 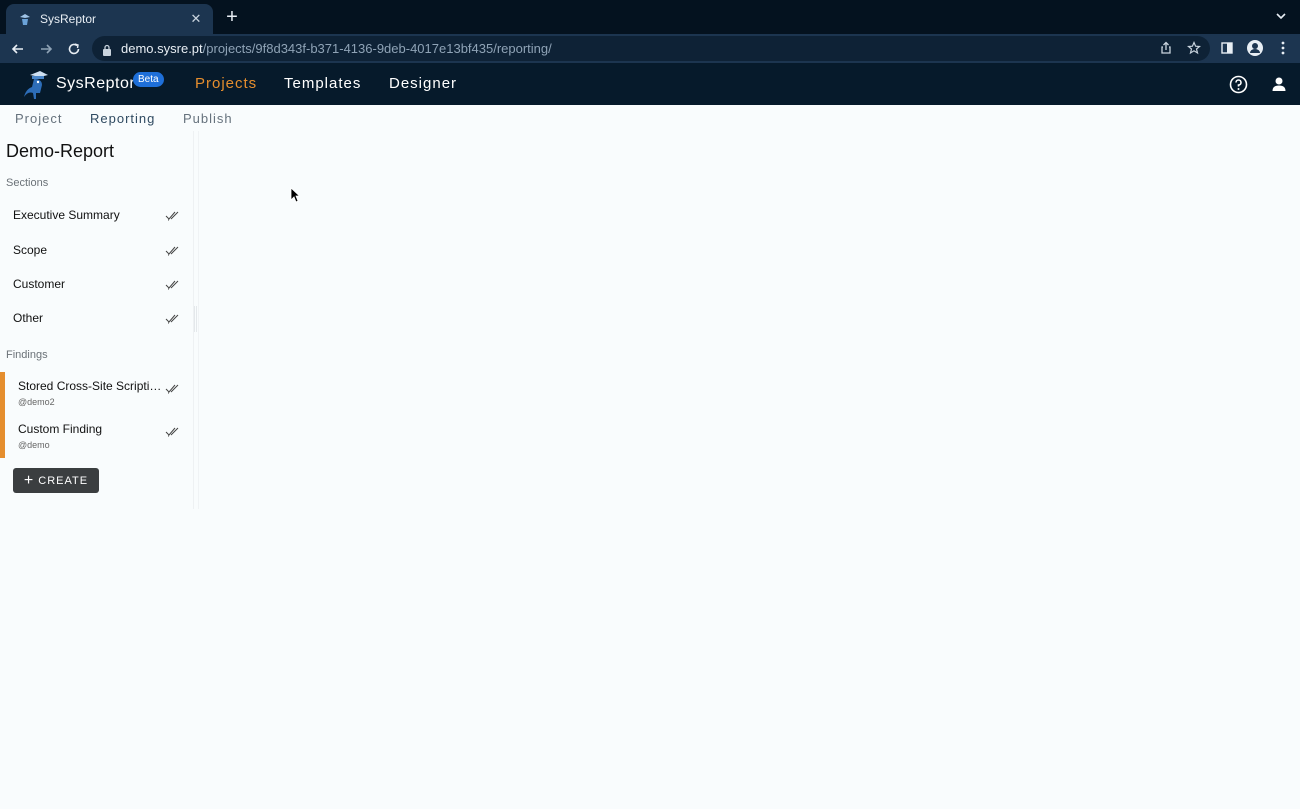 What do you see at coordinates (196, 19) in the screenshot?
I see `tab-close-icon: ✕` at bounding box center [196, 19].